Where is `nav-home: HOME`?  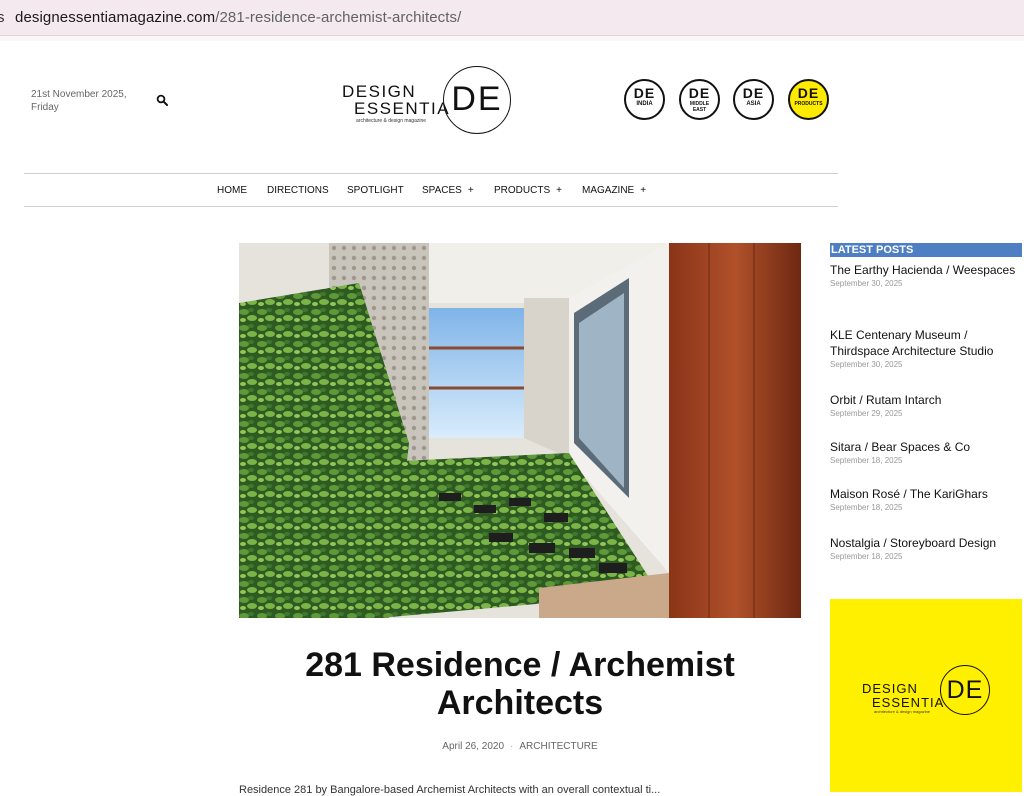
nav-home: HOME is located at coordinates (232, 190).